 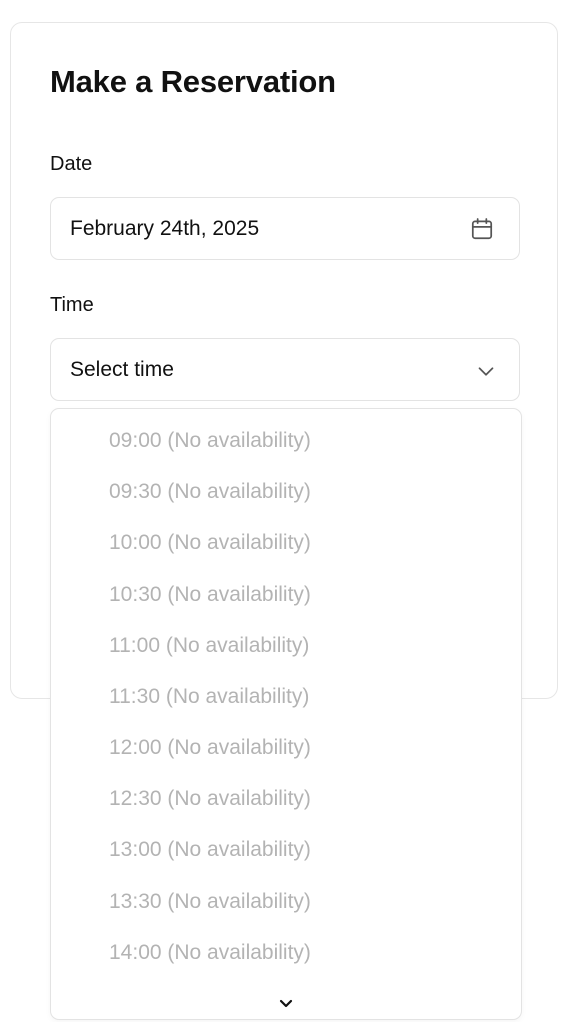 What do you see at coordinates (285, 228) in the screenshot?
I see `date-picker-field: February 24th, 2025` at bounding box center [285, 228].